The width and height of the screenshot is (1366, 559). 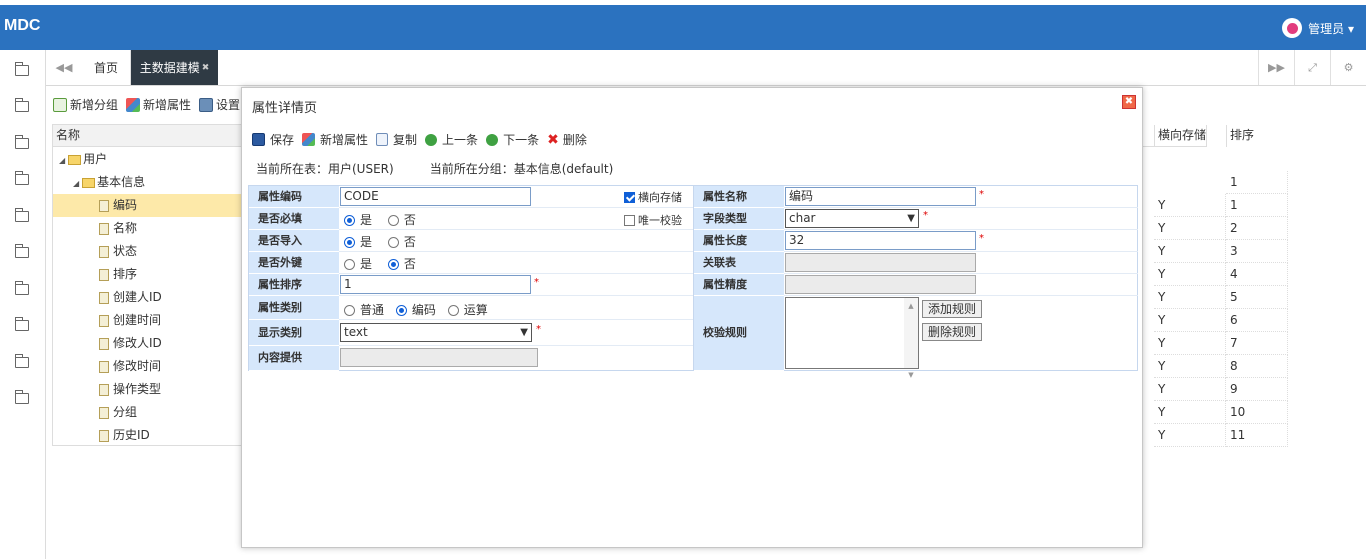 I want to click on next-button: 下一条, so click(x=512, y=139).